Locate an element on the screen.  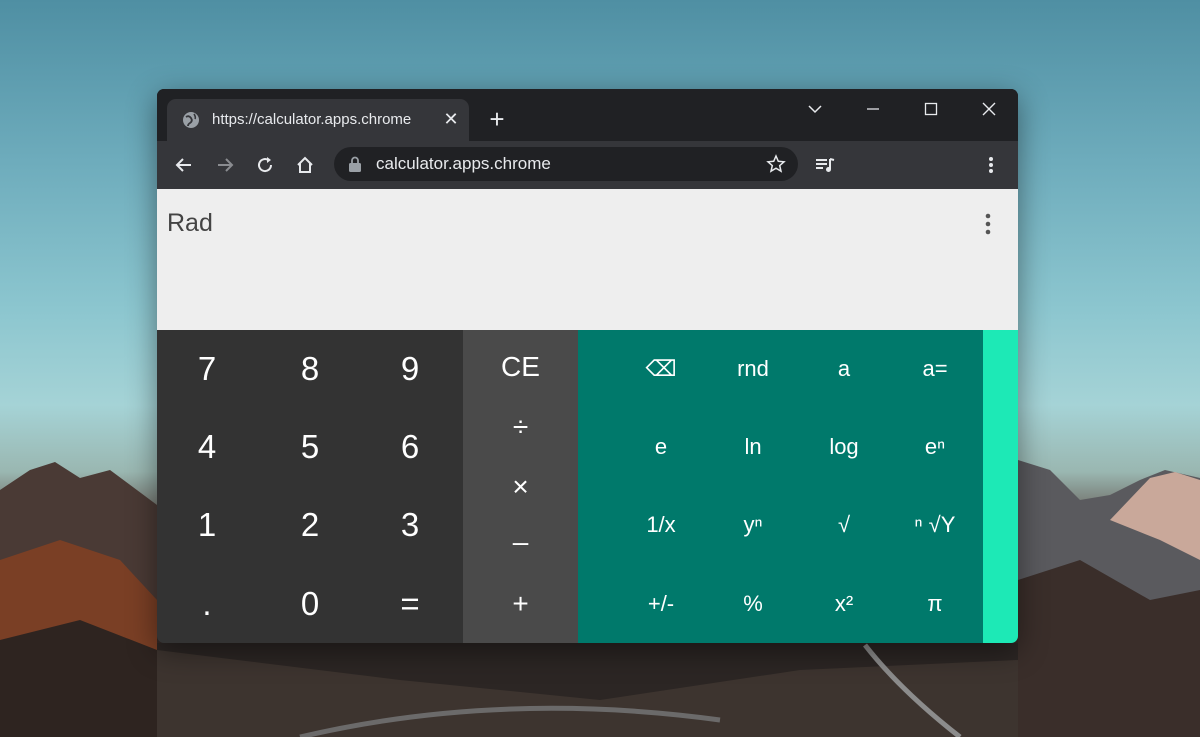
reload-button is located at coordinates (265, 165).